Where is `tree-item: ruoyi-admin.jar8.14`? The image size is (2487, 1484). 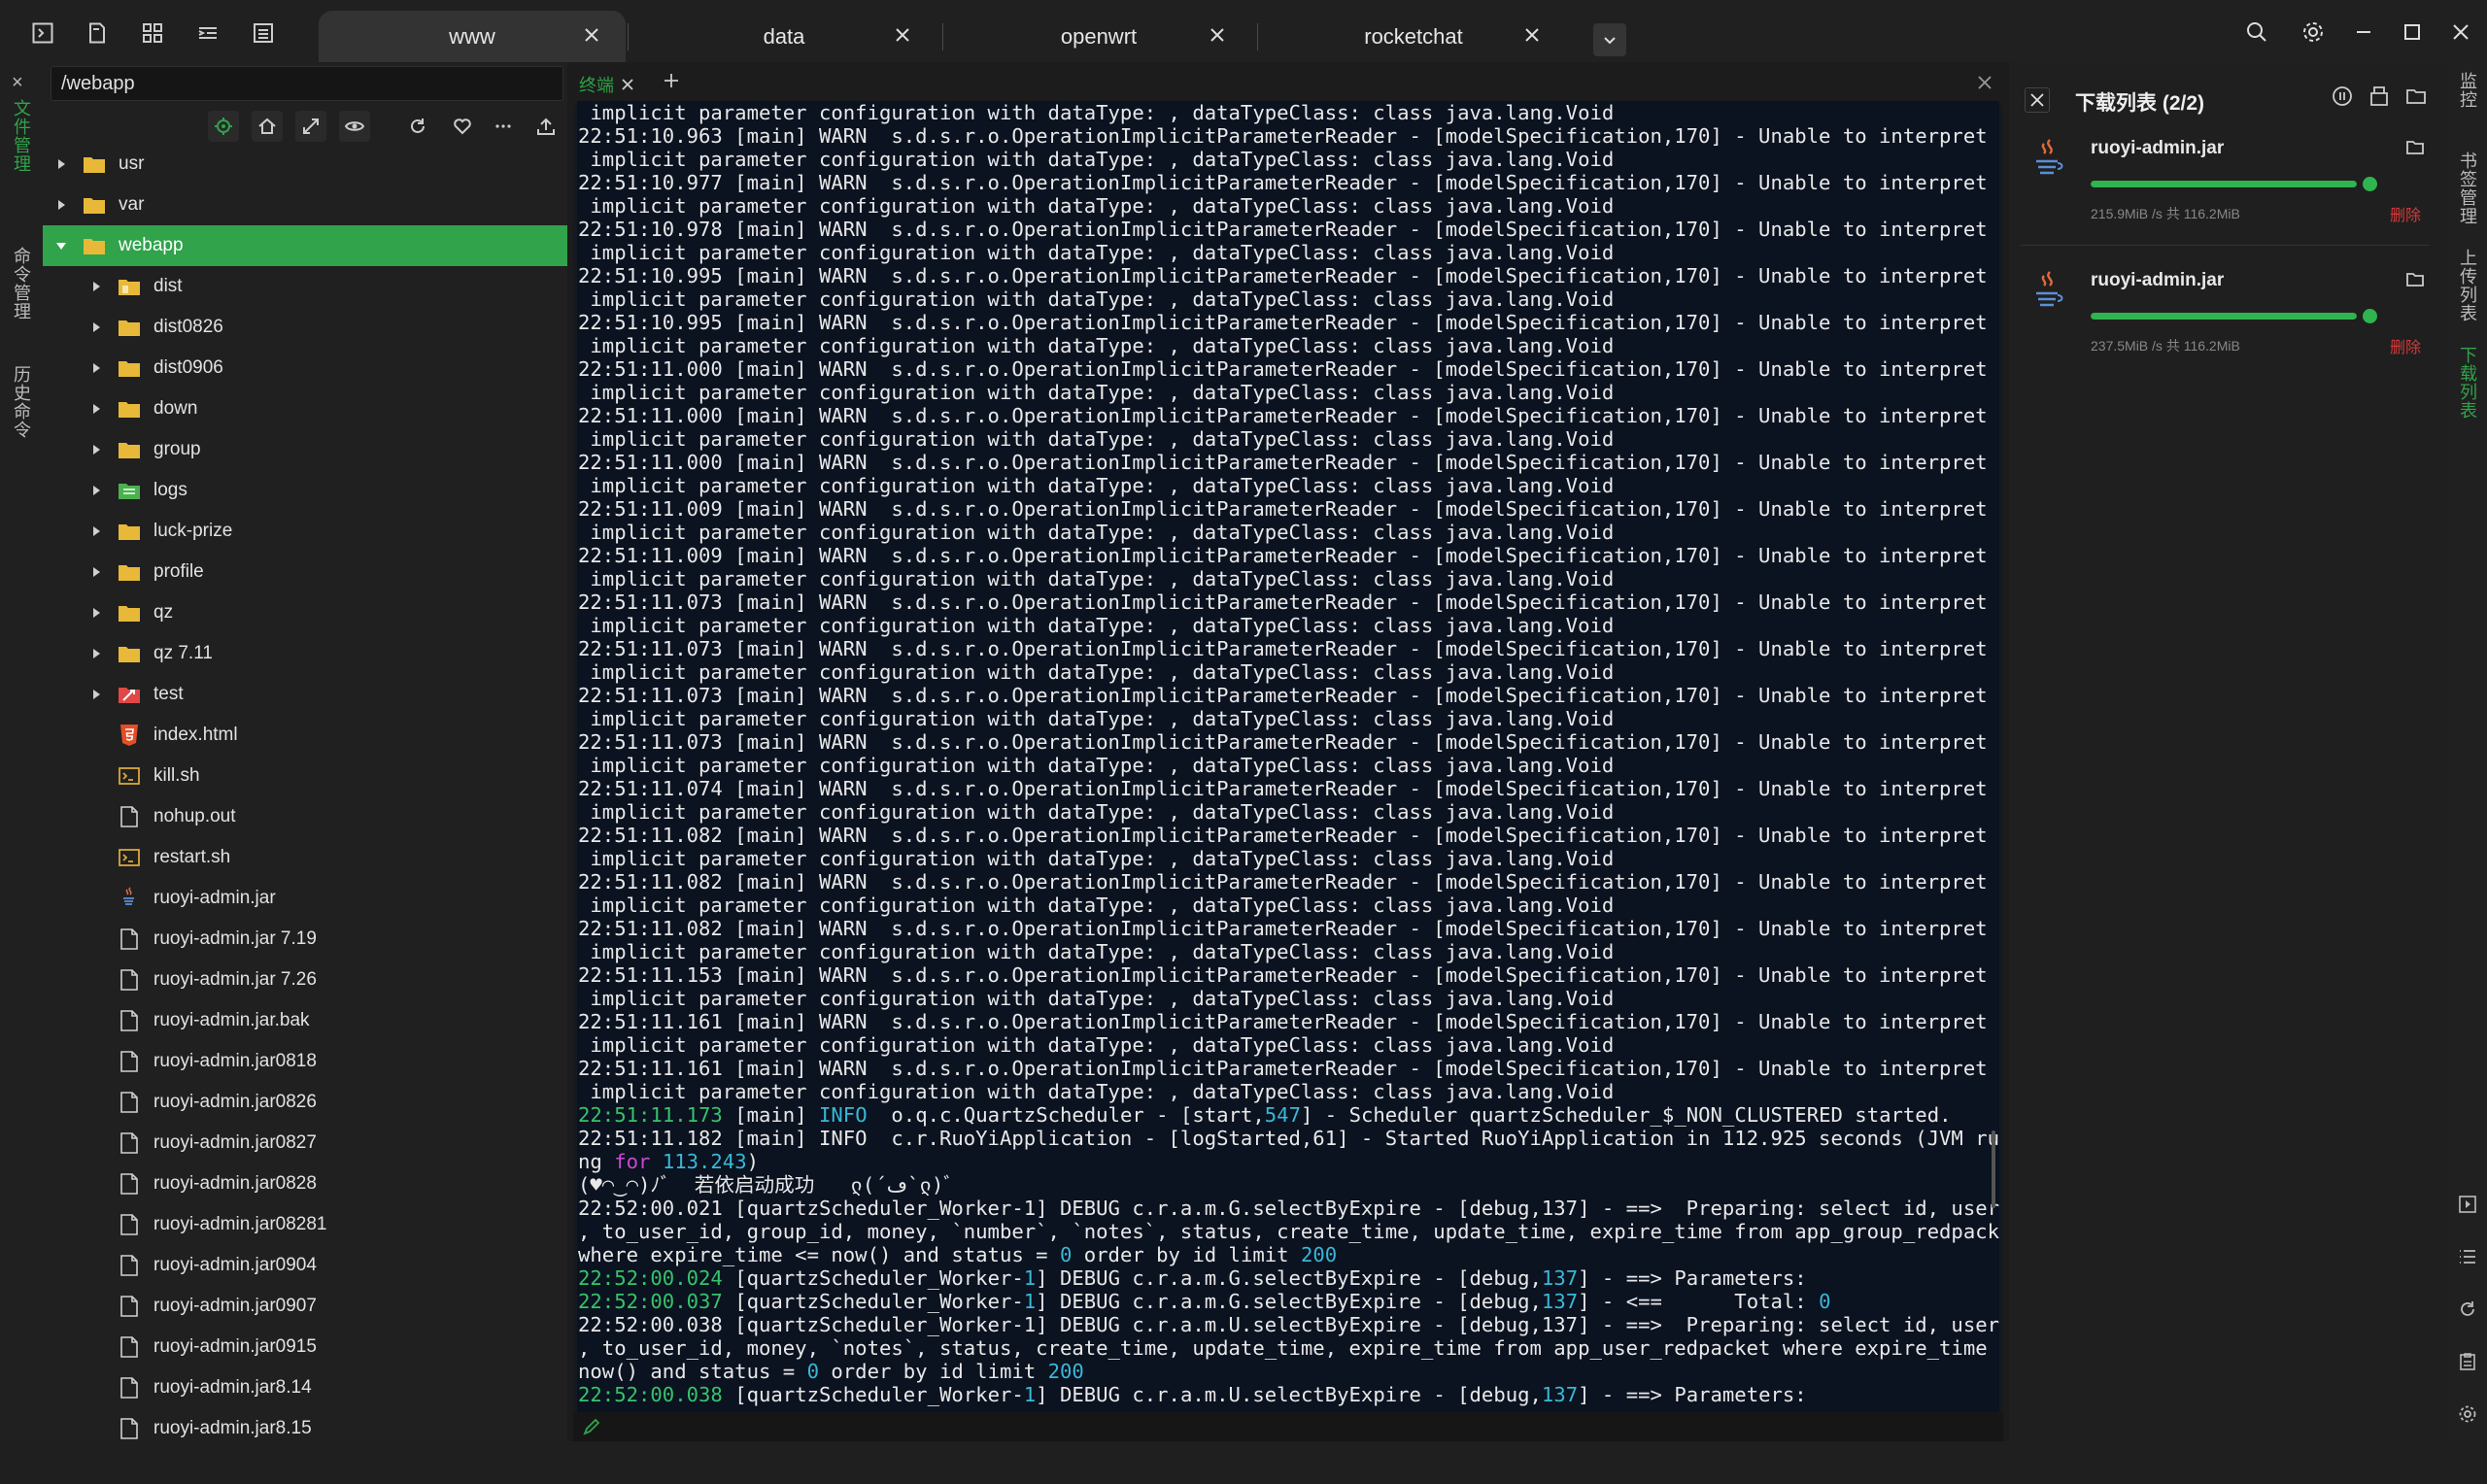 tree-item: ruoyi-admin.jar8.14 is located at coordinates (305, 1387).